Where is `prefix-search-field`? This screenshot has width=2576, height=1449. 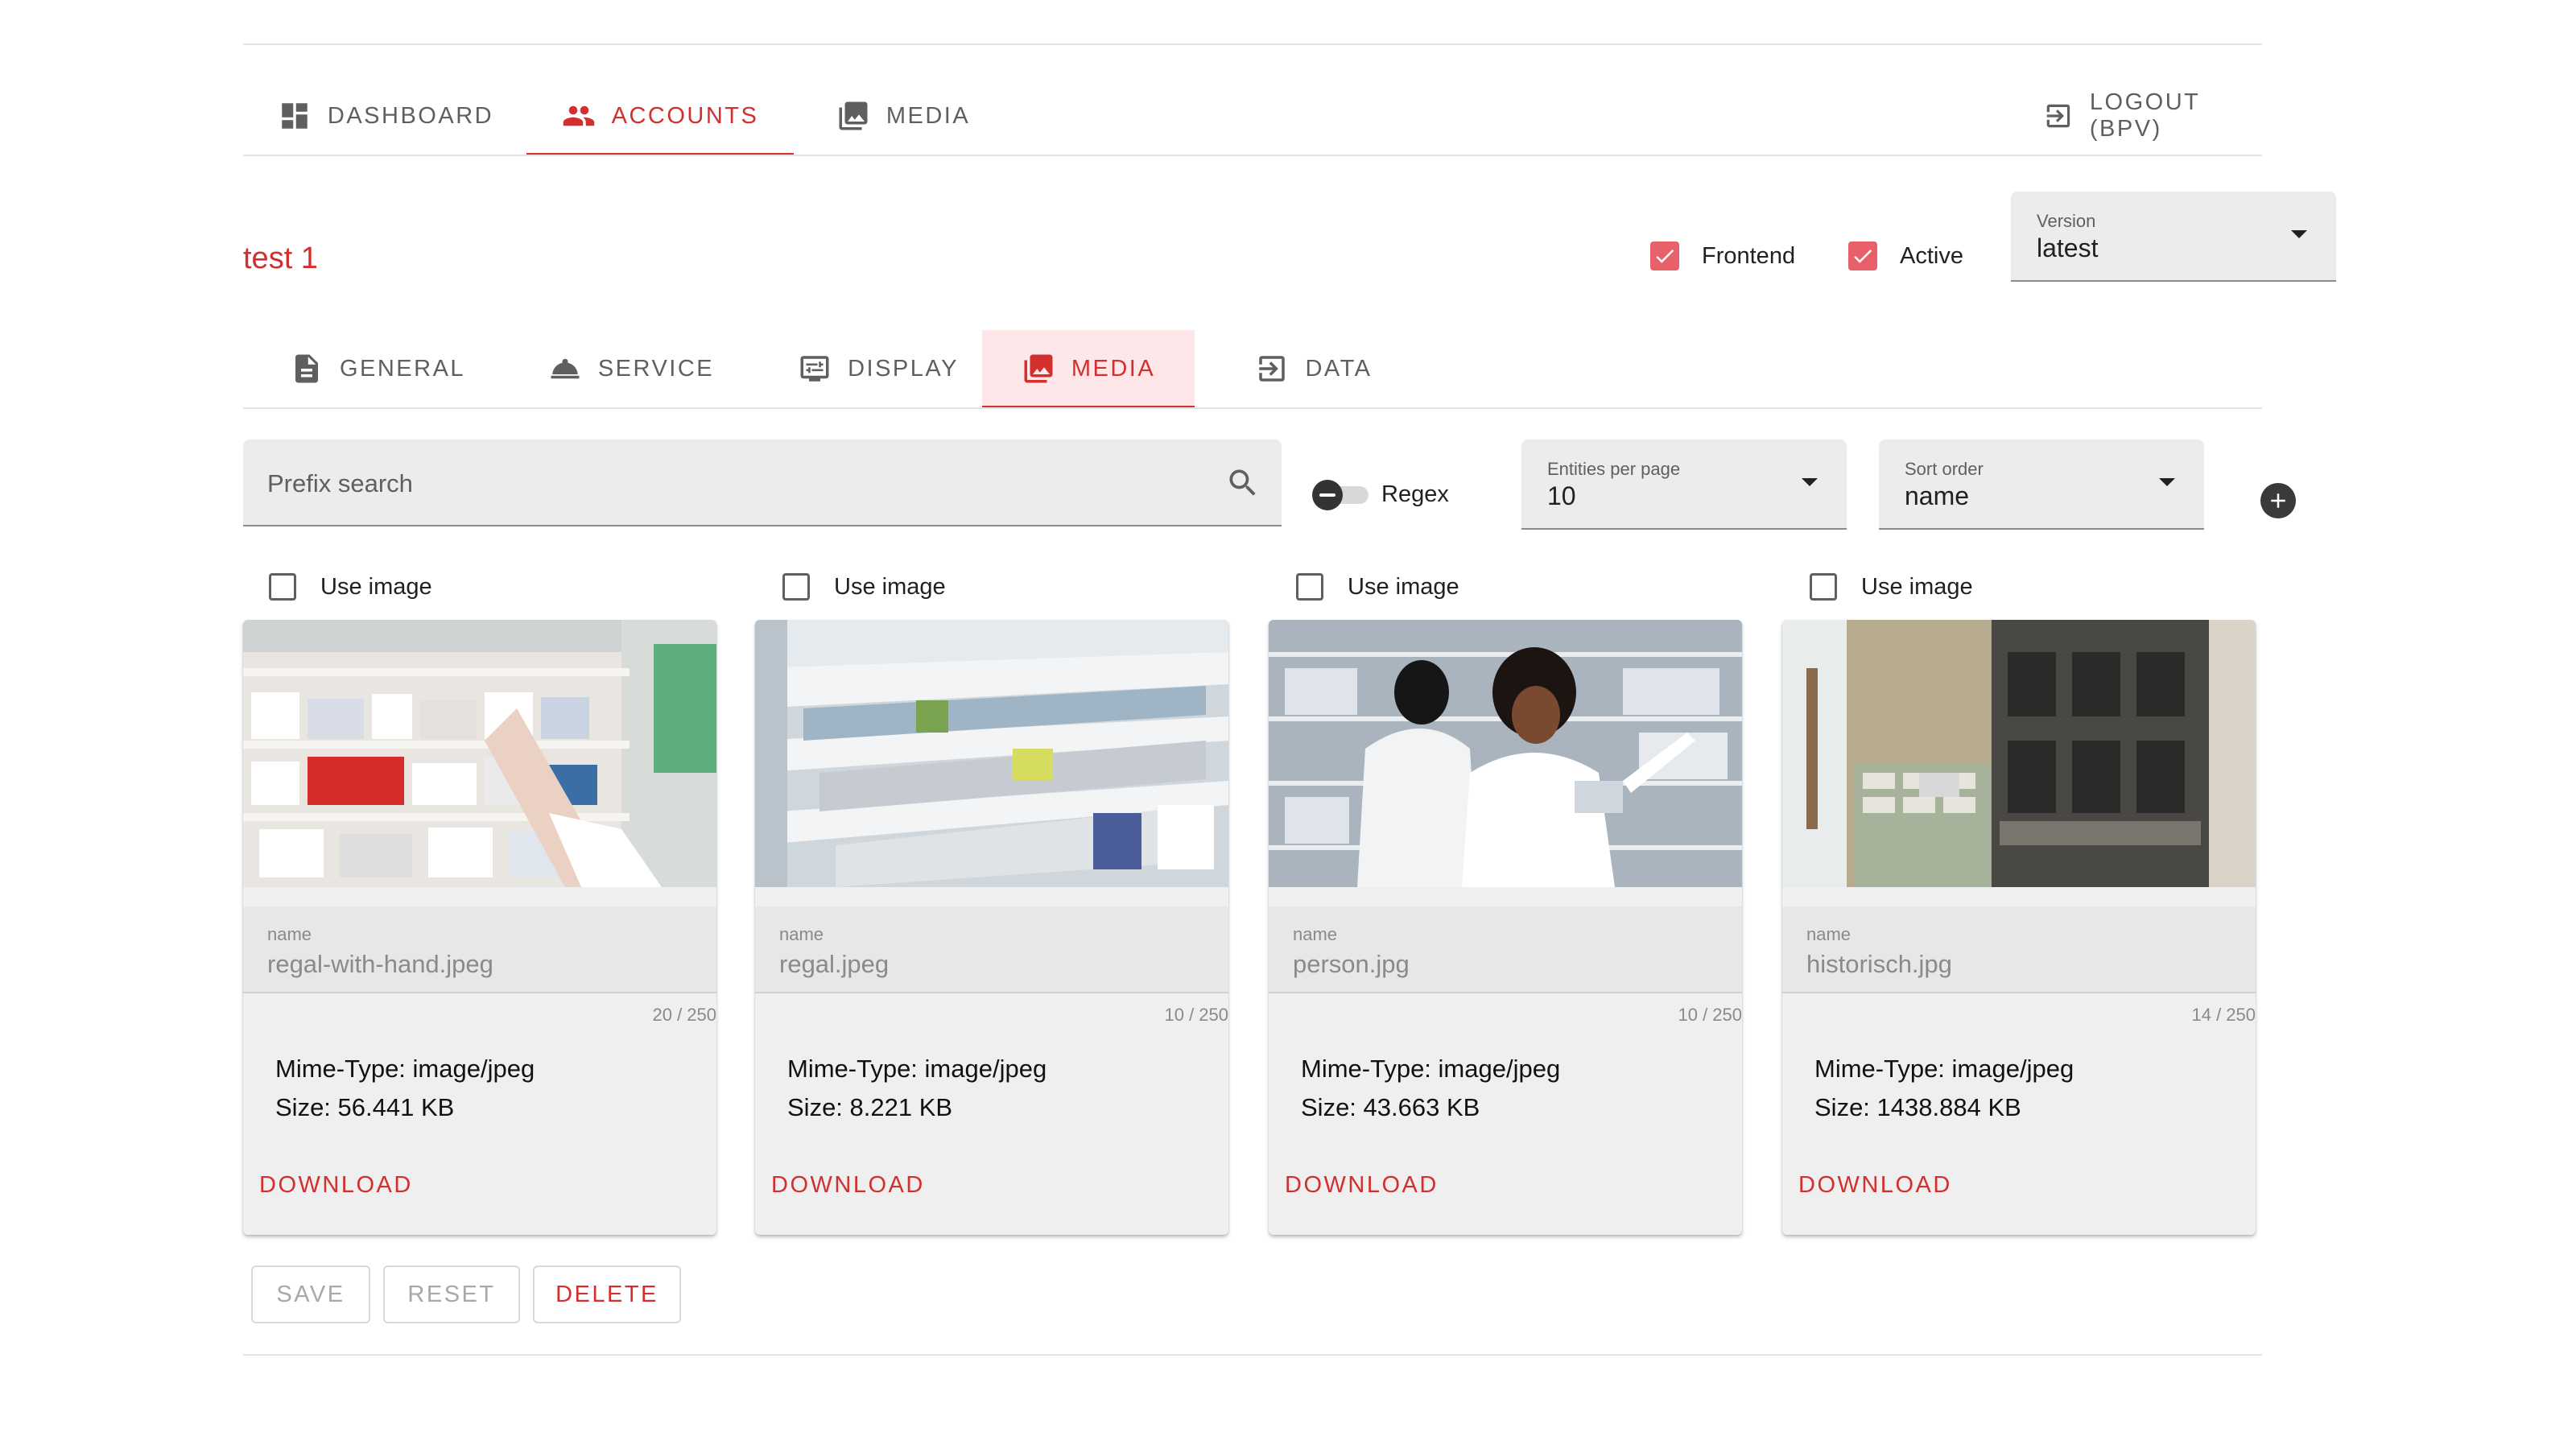 prefix-search-field is located at coordinates (762, 483).